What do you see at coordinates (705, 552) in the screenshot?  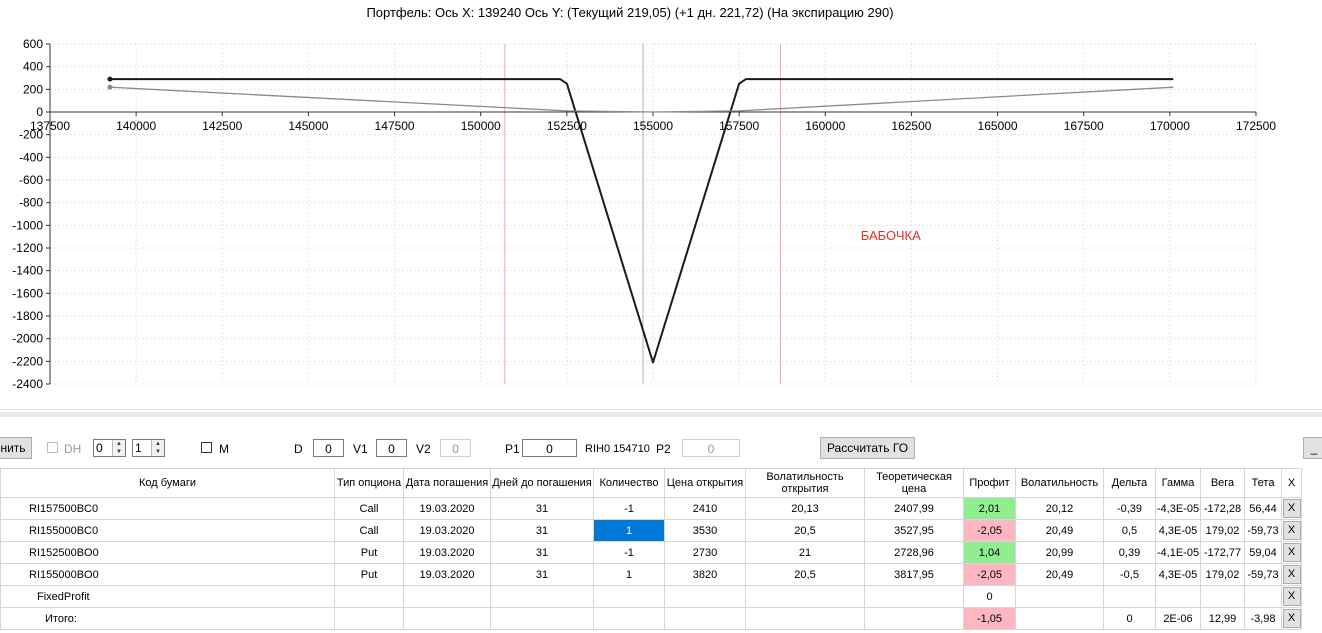 I see `cell-open: 2730` at bounding box center [705, 552].